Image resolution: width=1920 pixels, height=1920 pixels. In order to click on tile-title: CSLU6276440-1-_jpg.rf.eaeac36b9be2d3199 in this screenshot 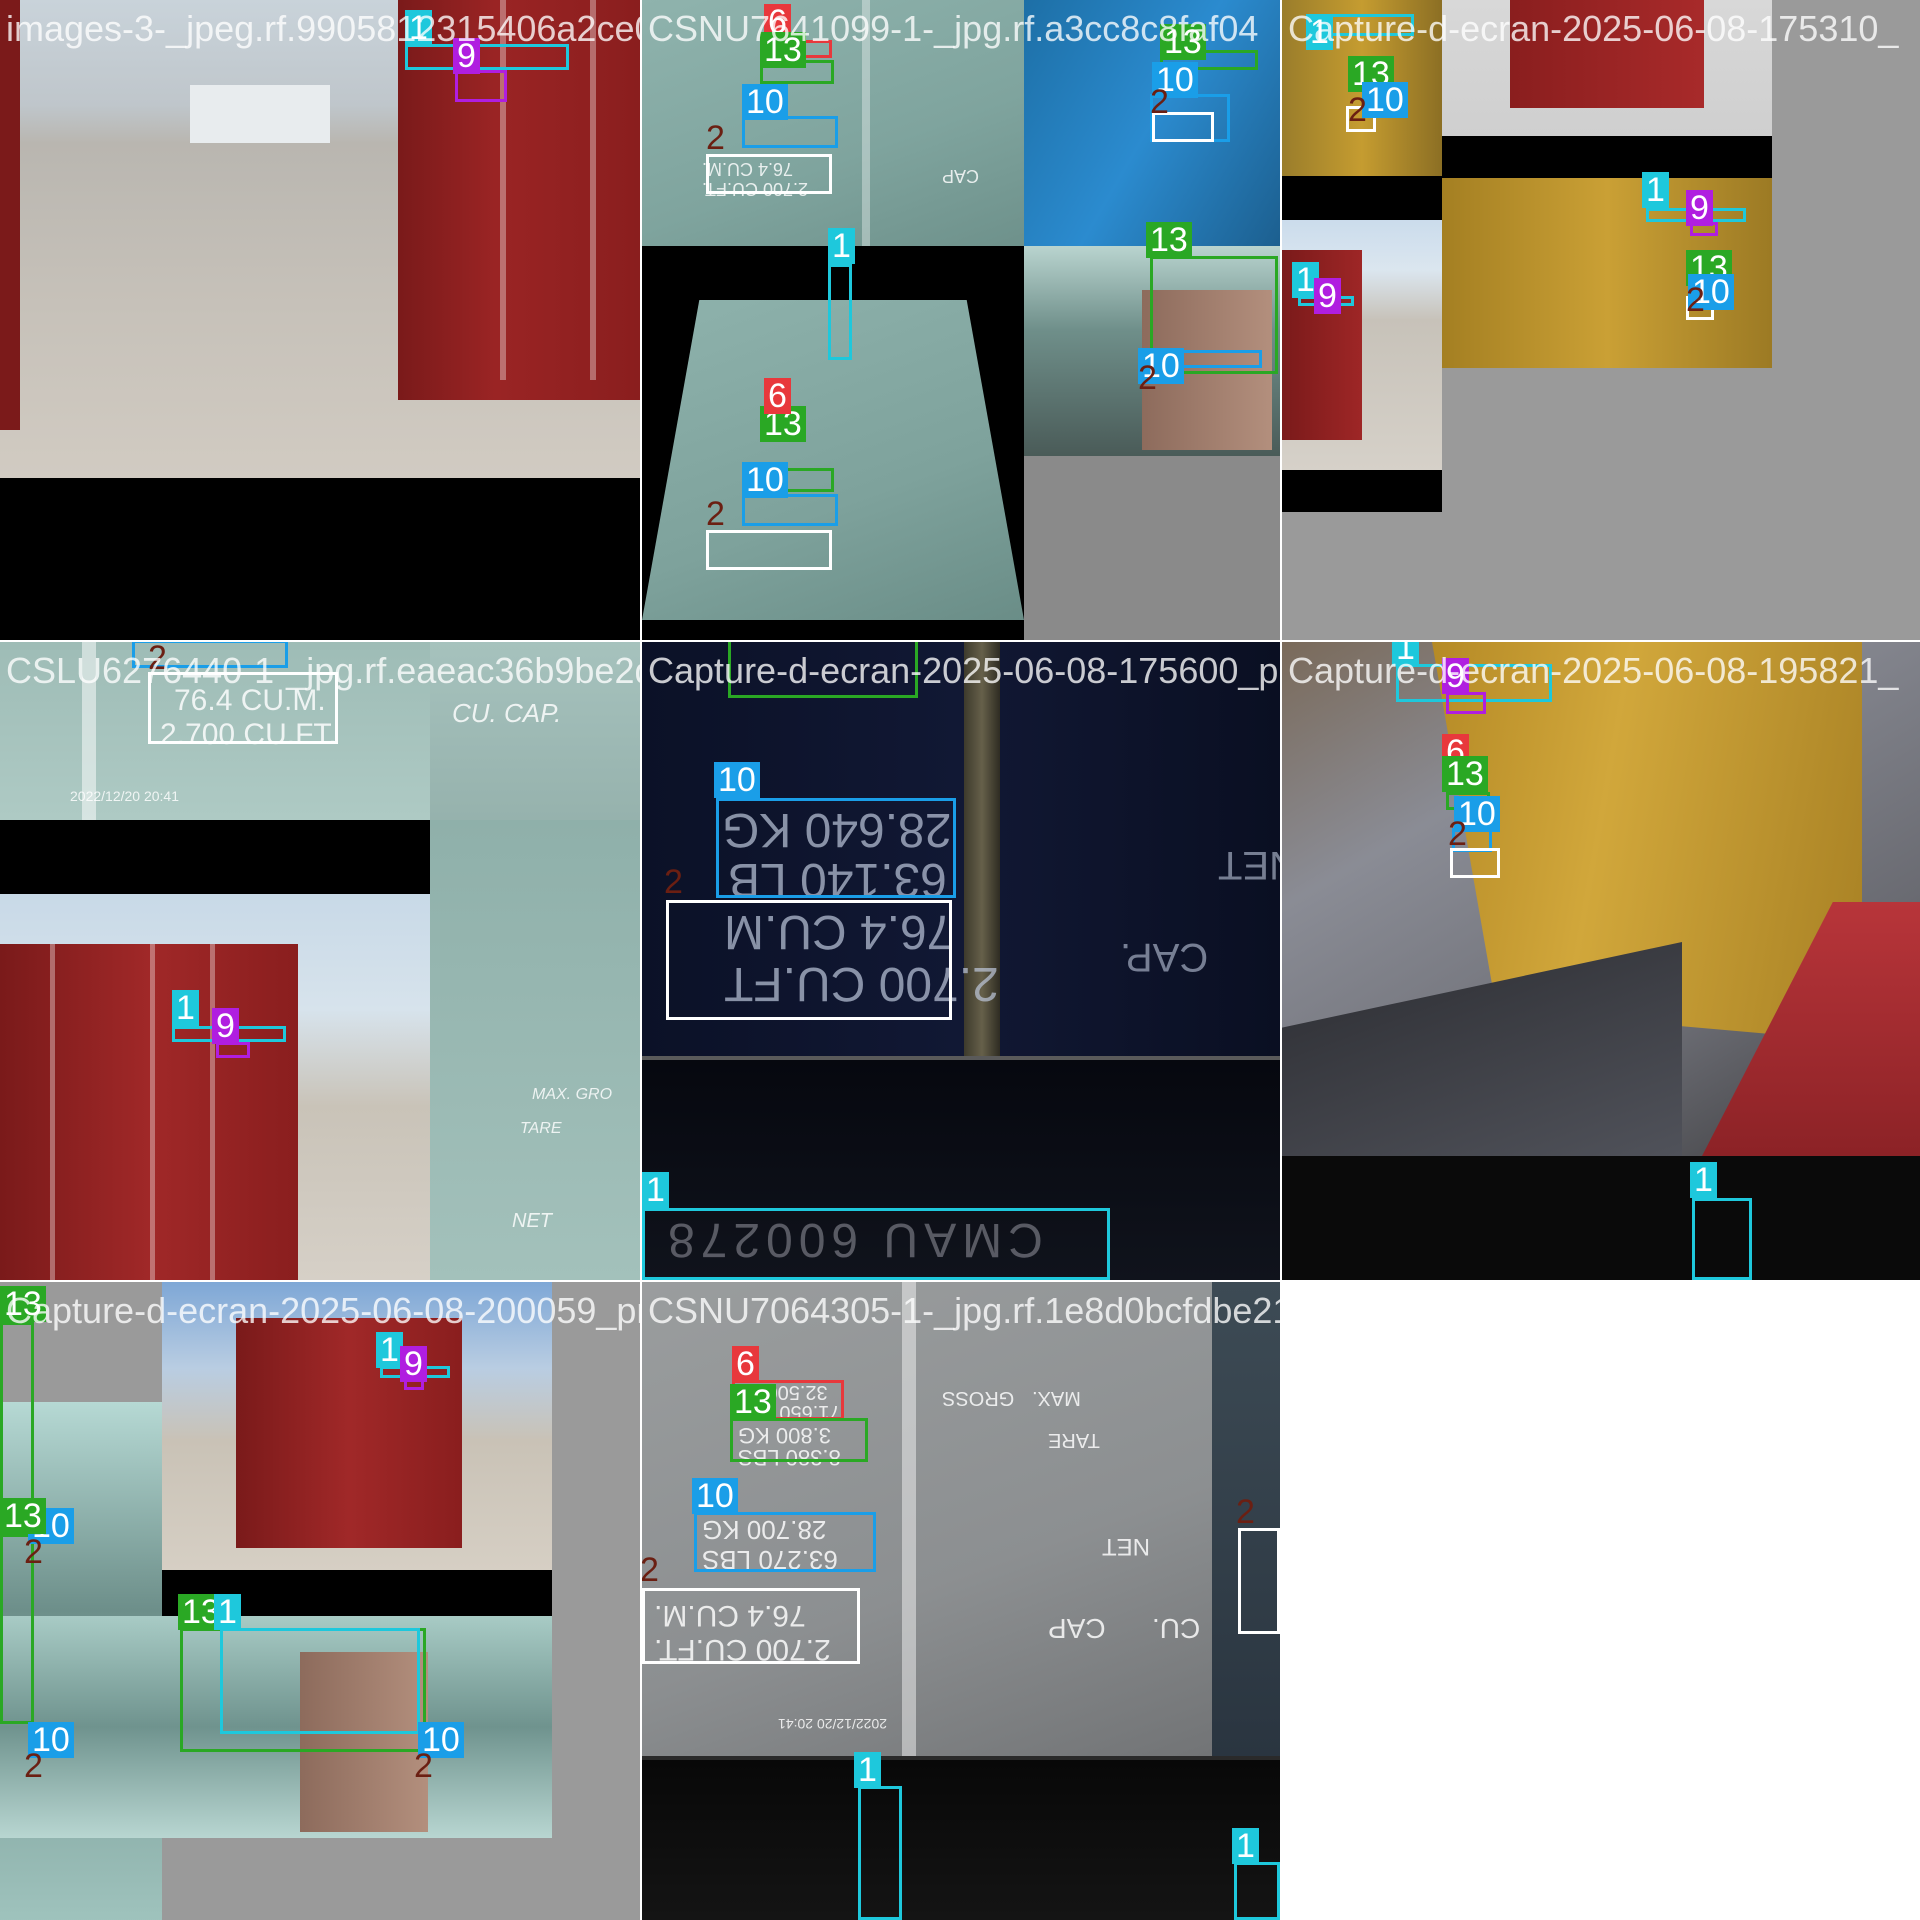, I will do `click(323, 670)`.